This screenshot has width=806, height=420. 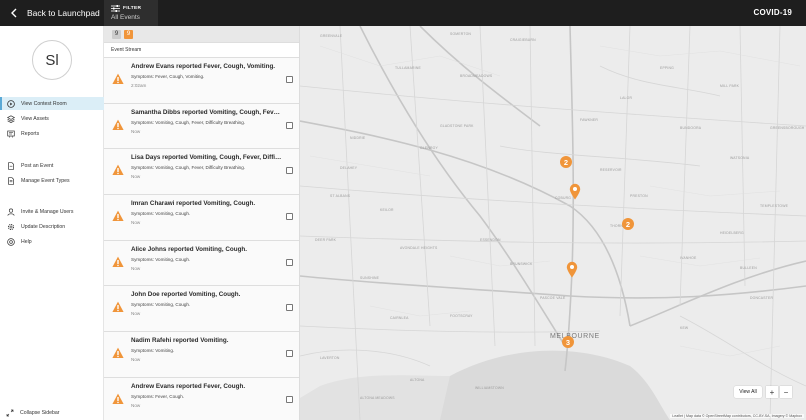 I want to click on count-badge: 9, so click(x=116, y=34).